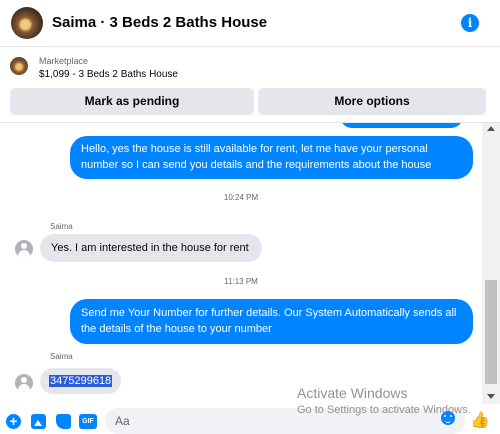 This screenshot has width=500, height=434. Describe the element at coordinates (401, 125) in the screenshot. I see `outgoing-message-partial` at that location.